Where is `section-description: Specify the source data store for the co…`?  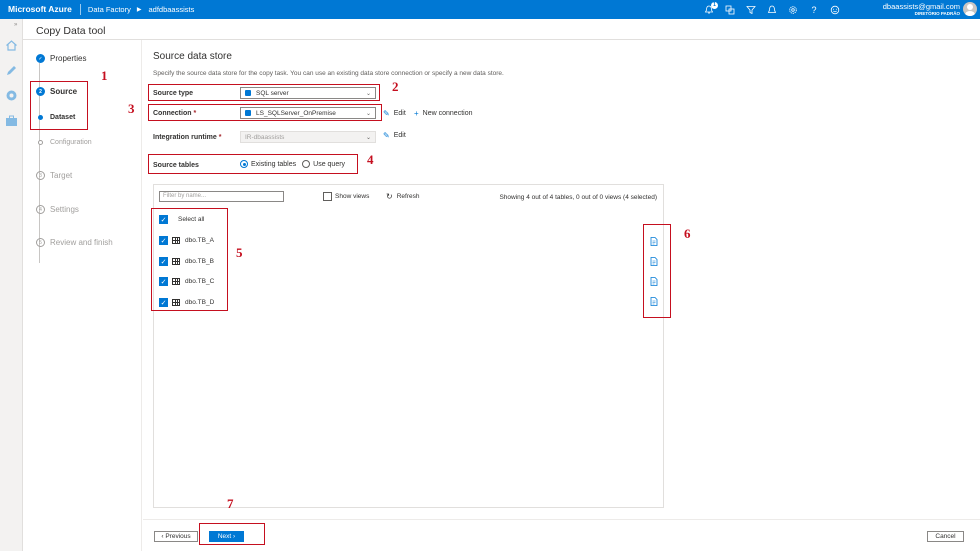
section-description: Specify the source data store for the co… is located at coordinates (328, 73).